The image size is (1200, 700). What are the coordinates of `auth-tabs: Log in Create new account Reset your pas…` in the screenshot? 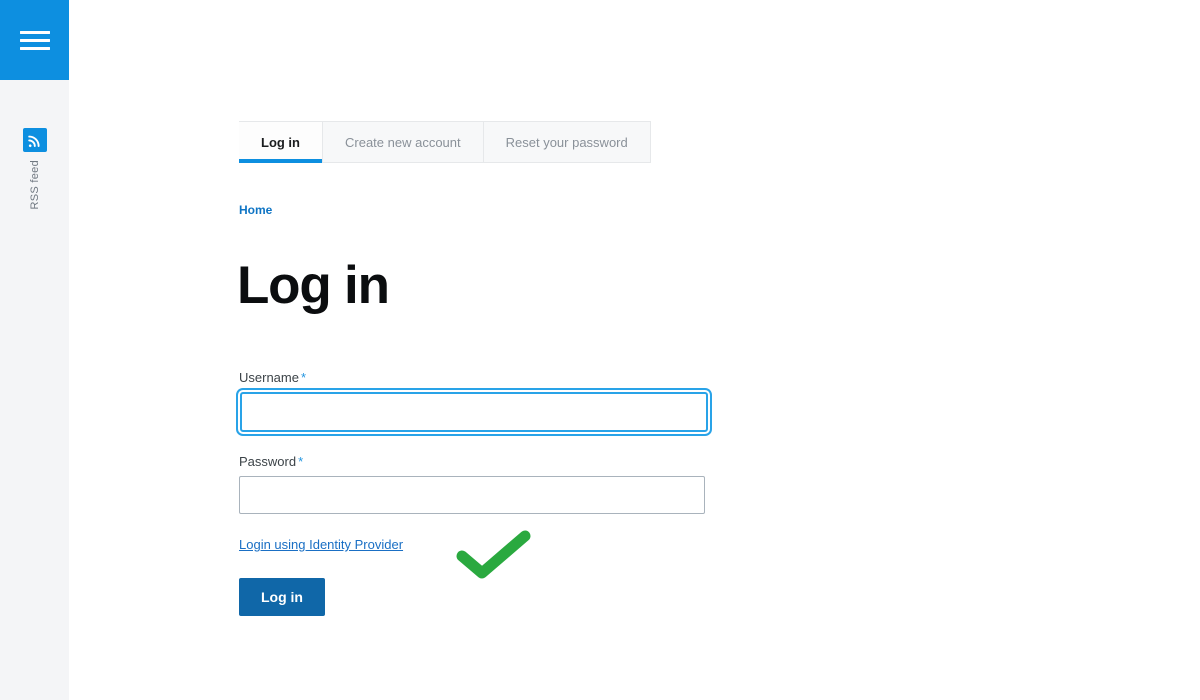 It's located at (445, 142).